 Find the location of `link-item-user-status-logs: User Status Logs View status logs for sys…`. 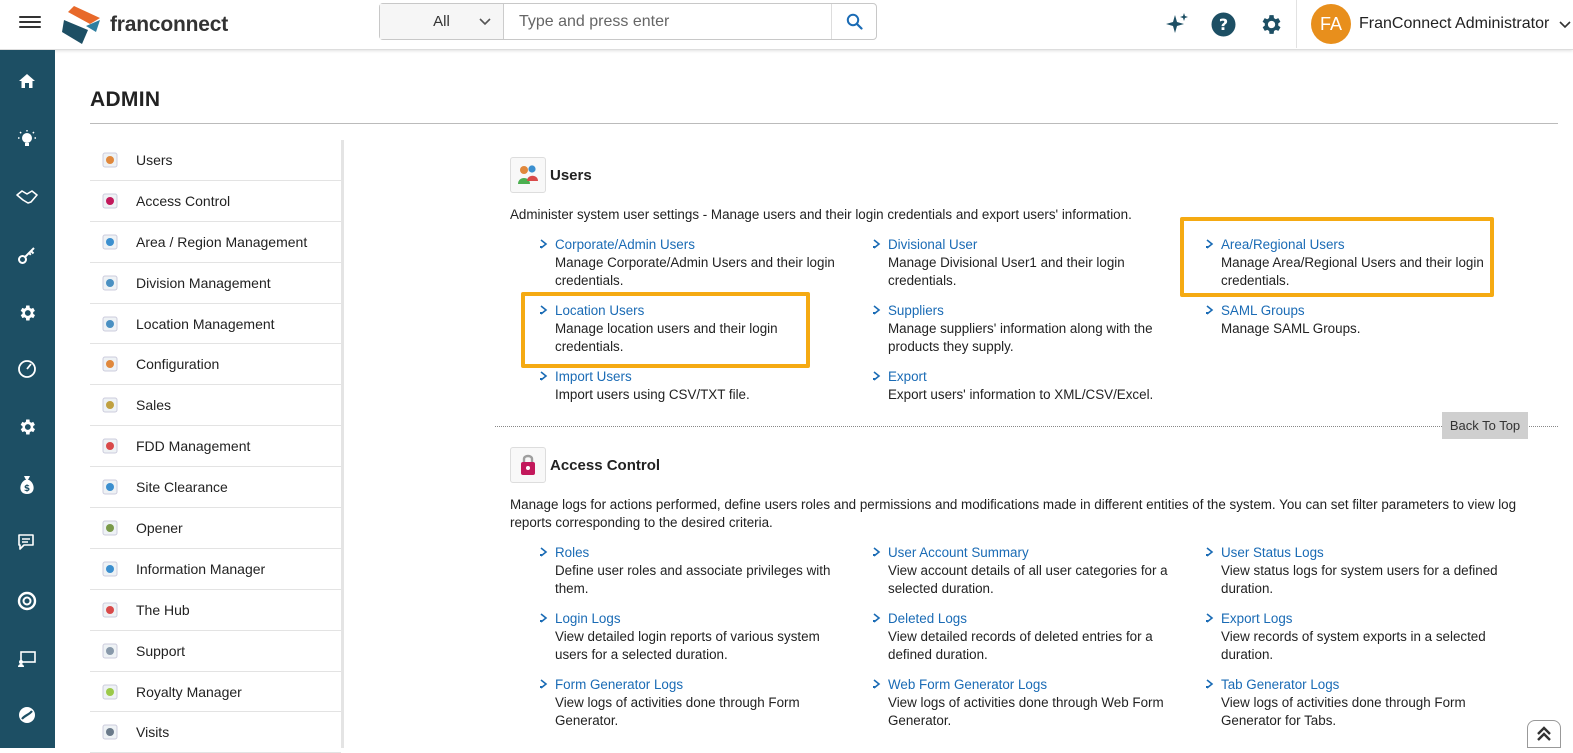

link-item-user-status-logs: User Status Logs View status logs for sys… is located at coordinates (1353, 571).